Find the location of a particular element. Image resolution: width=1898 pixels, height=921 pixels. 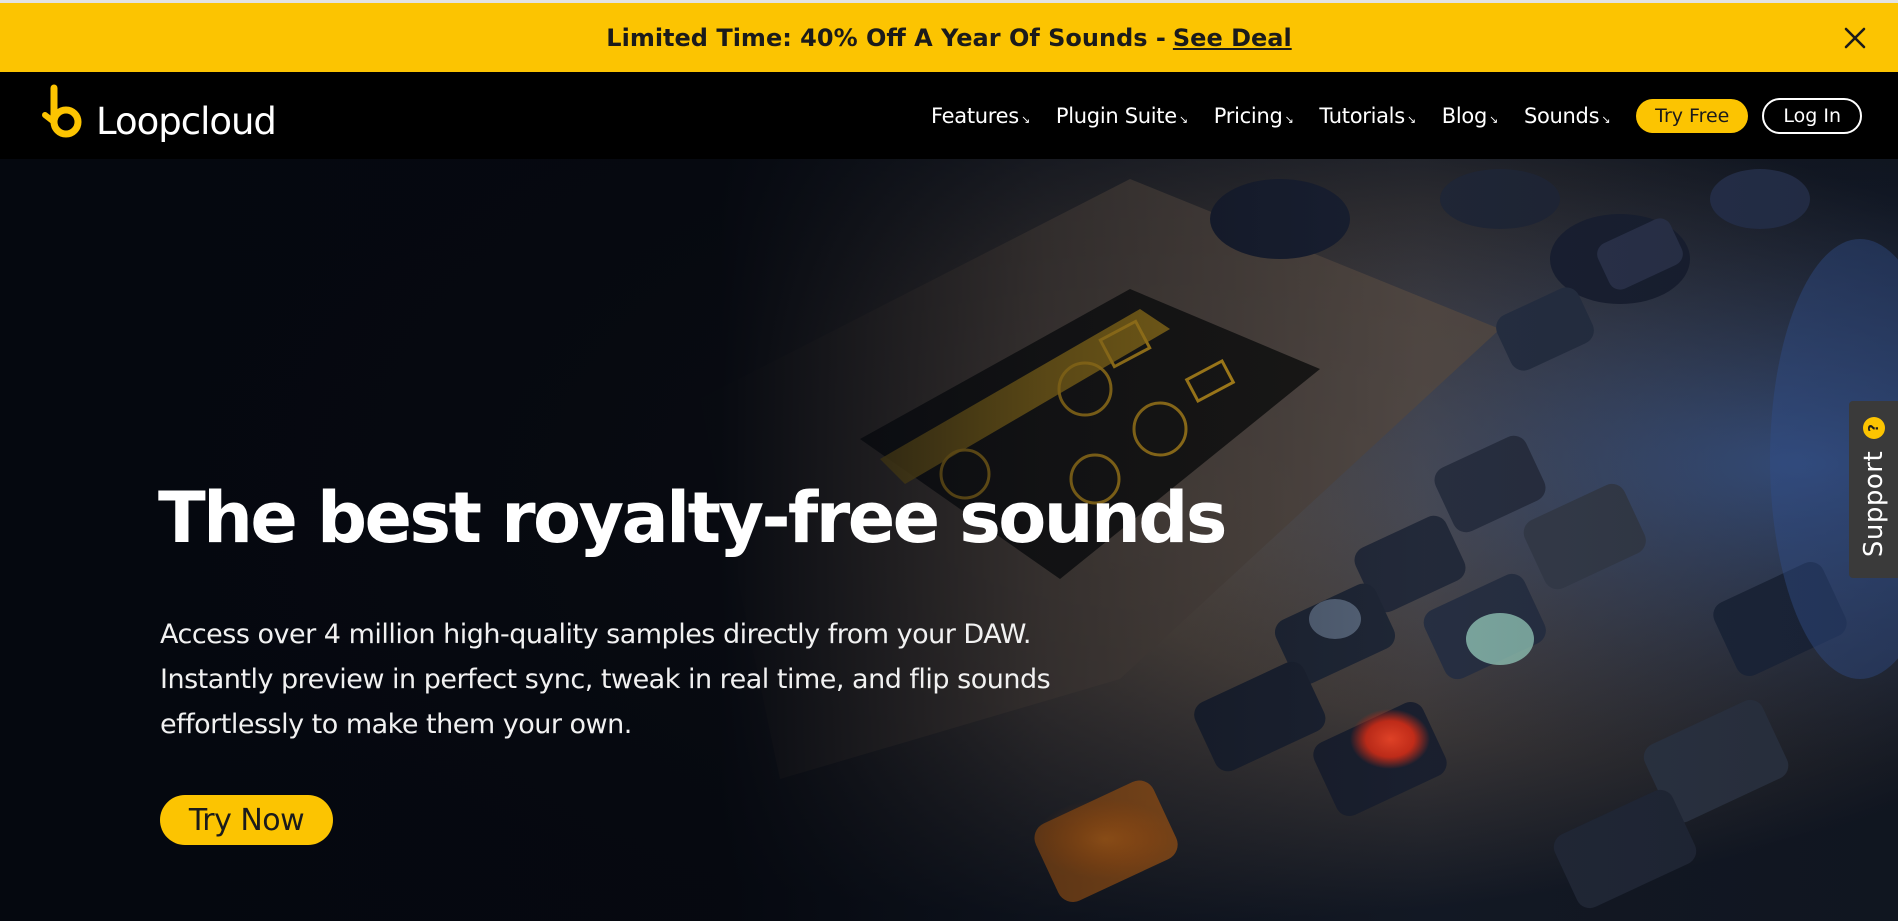

hero-description-line: effortlessly to make them your own. is located at coordinates (396, 724).